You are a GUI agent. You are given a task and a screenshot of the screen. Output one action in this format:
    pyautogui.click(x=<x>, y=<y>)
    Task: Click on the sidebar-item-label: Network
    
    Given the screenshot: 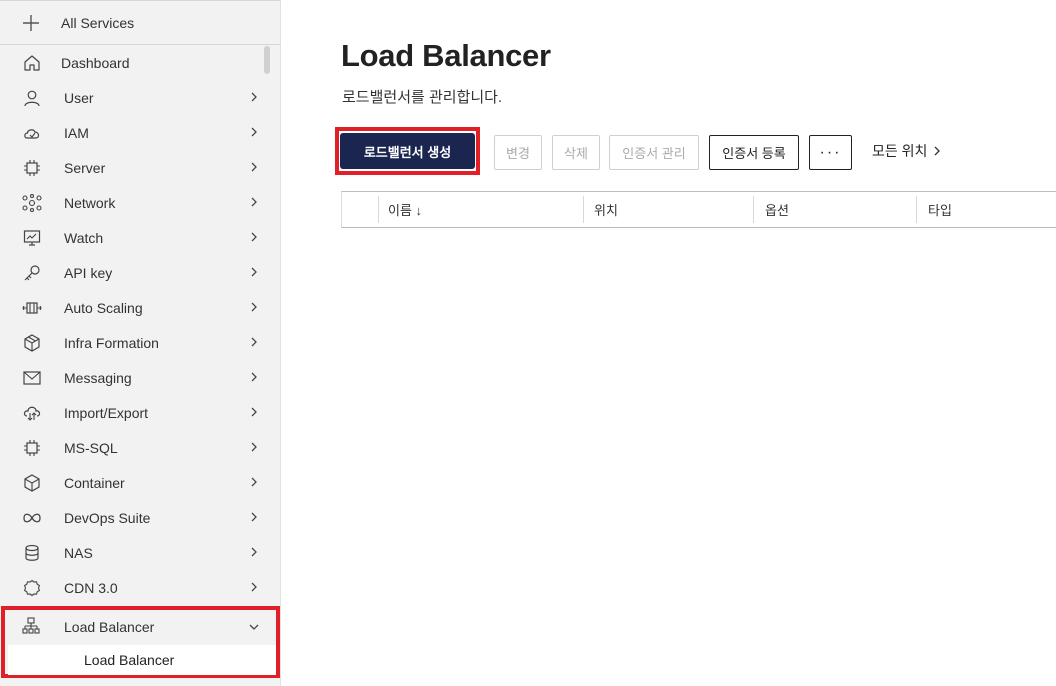 What is the action you would take?
    pyautogui.click(x=90, y=202)
    